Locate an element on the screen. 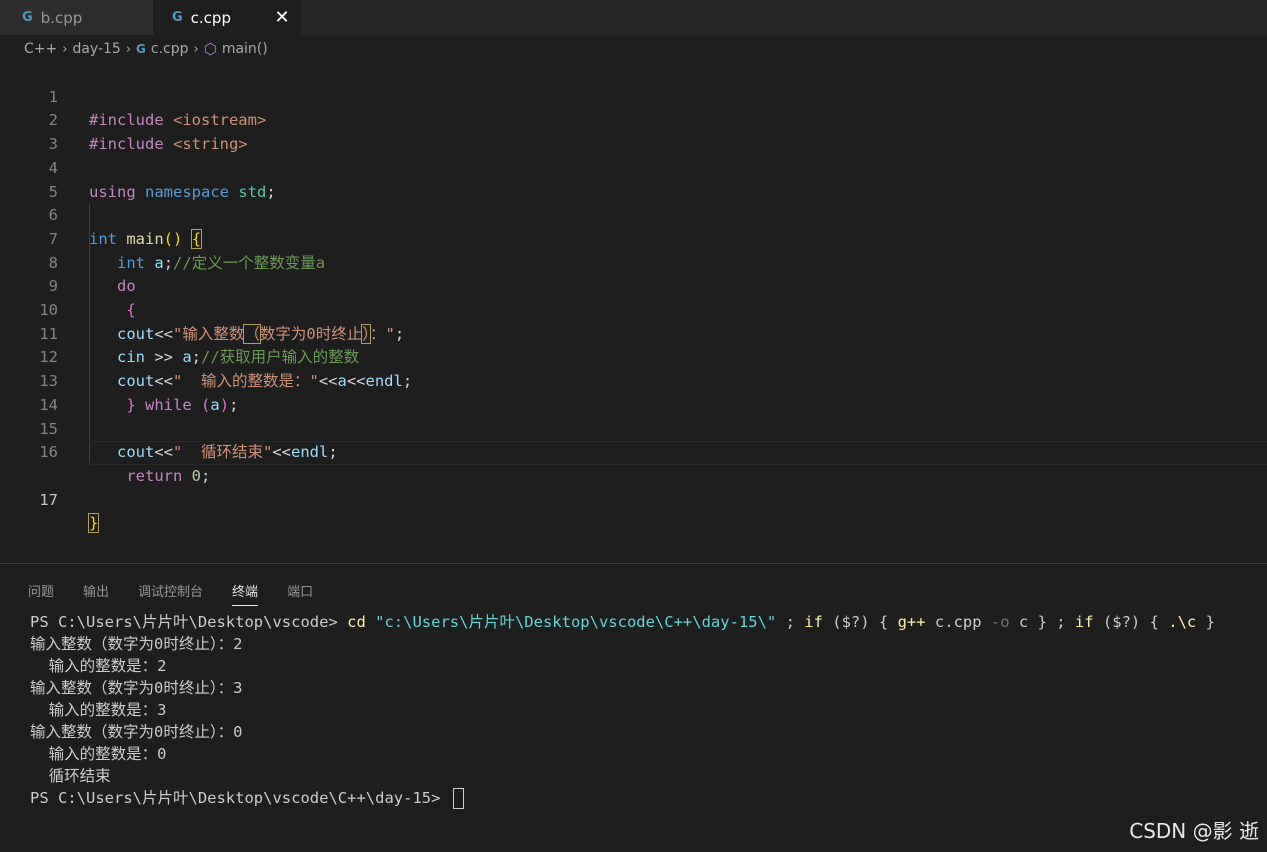 This screenshot has width=1267, height=852. terminal-output-line: 输入的整数是：3 is located at coordinates (98, 710).